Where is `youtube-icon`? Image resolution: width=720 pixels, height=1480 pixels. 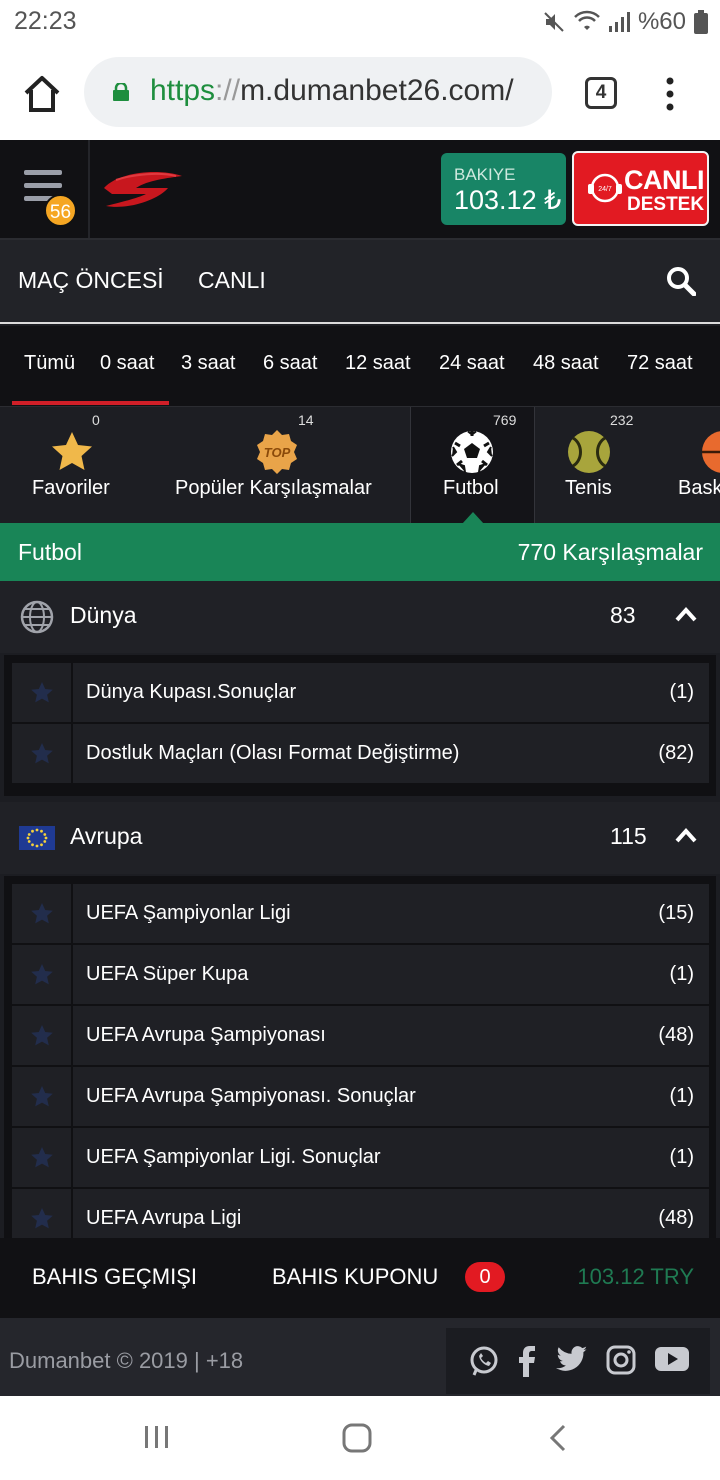
youtube-icon is located at coordinates (672, 1359).